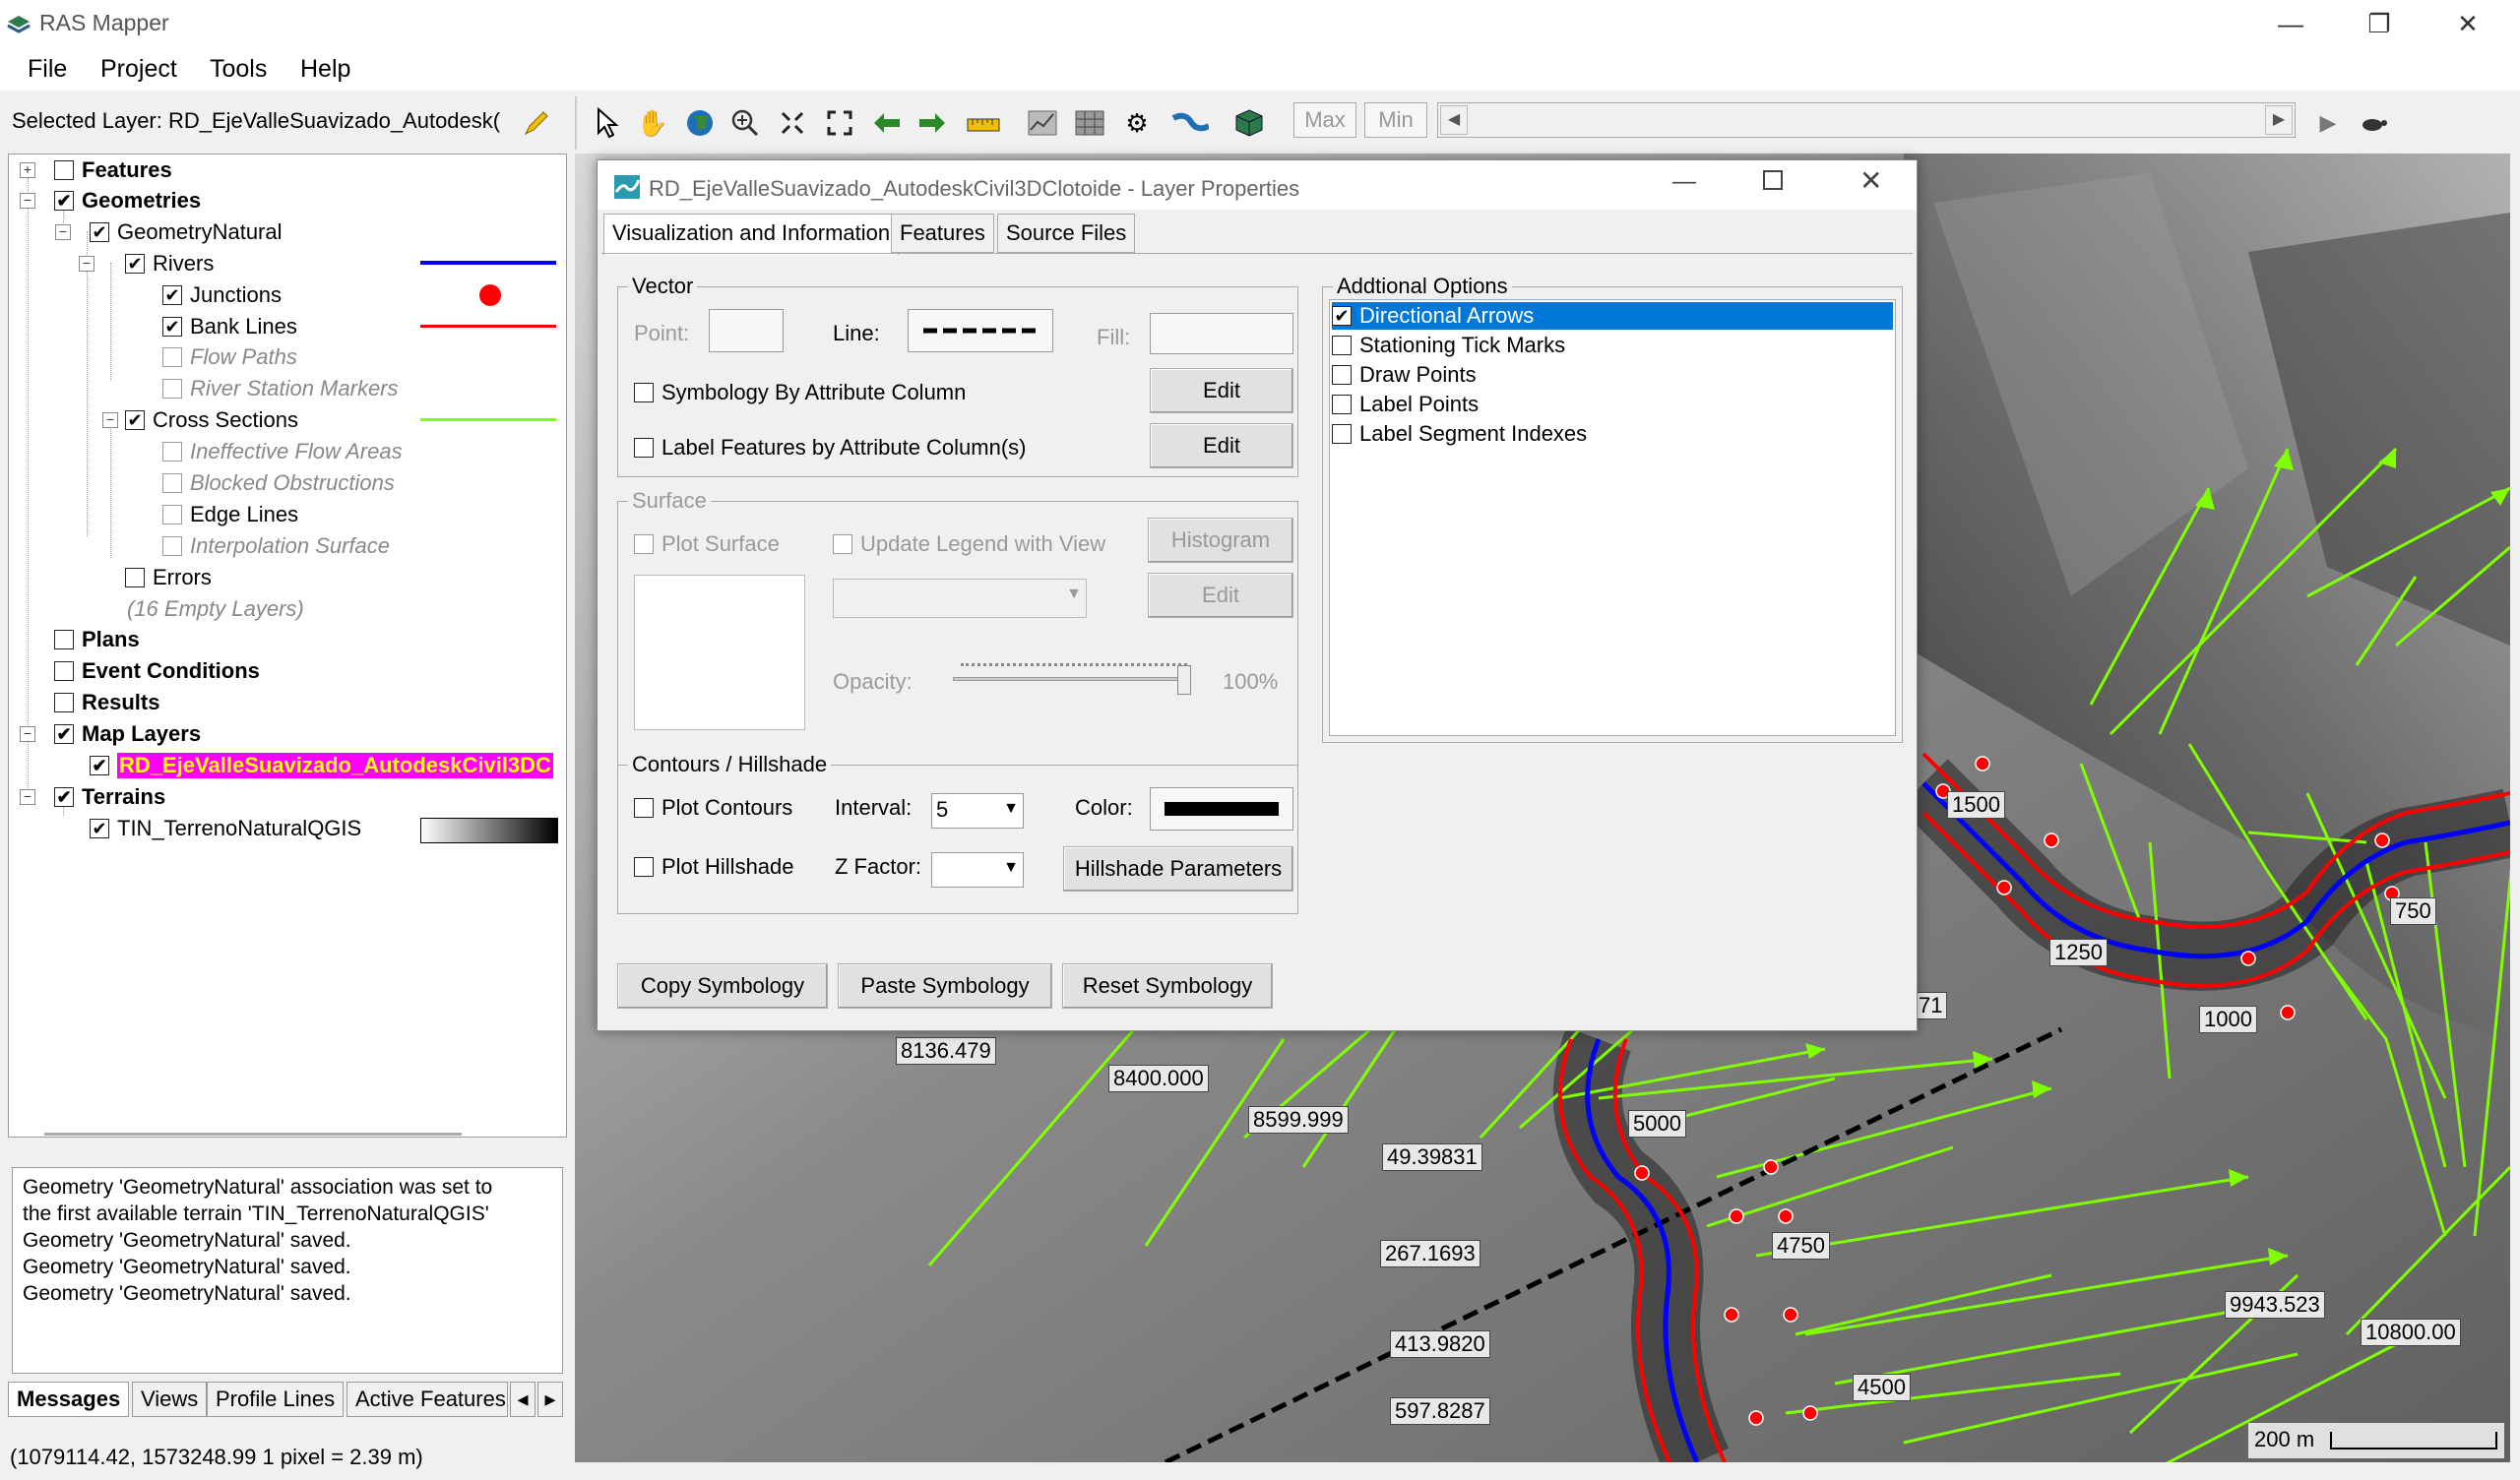  I want to click on geometry-natural-checkbox: ✔, so click(99, 232).